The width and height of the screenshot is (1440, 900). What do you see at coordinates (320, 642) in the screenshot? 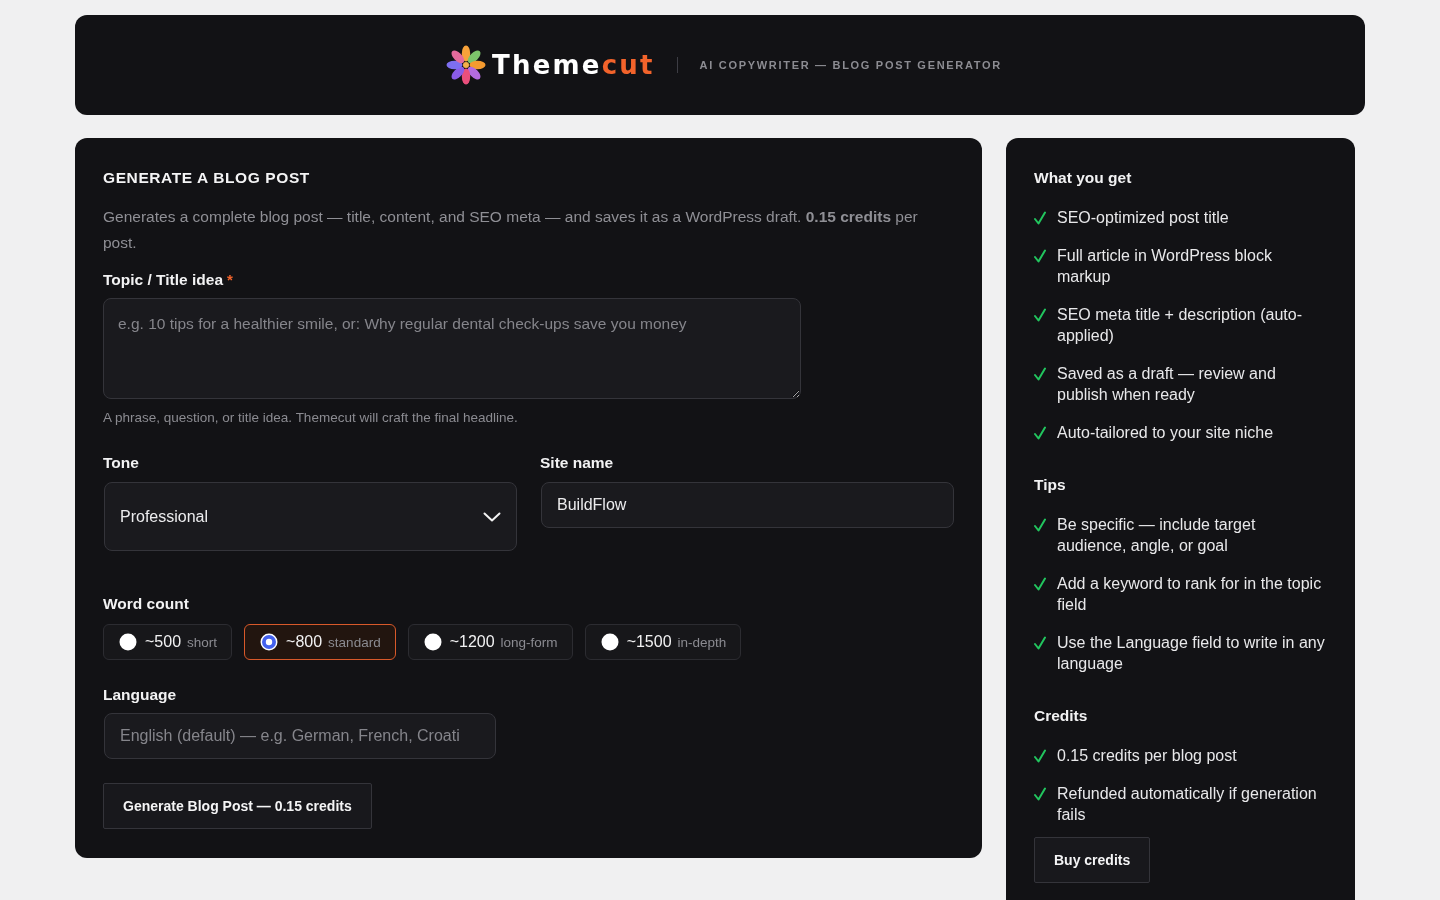
I see `word-count-option: ~800 standard` at bounding box center [320, 642].